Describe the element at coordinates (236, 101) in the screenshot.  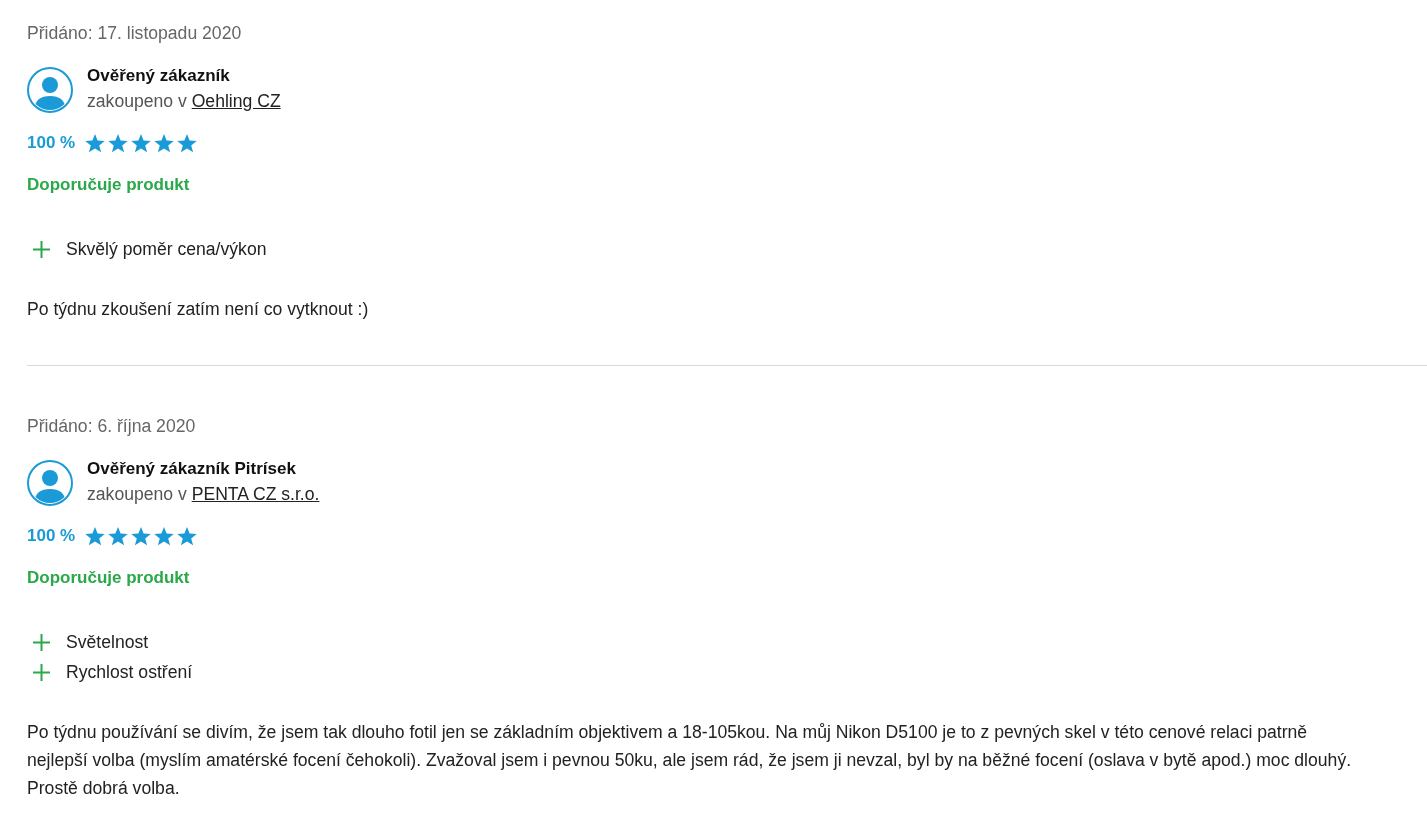
I see `shop-link: Oehling CZ` at that location.